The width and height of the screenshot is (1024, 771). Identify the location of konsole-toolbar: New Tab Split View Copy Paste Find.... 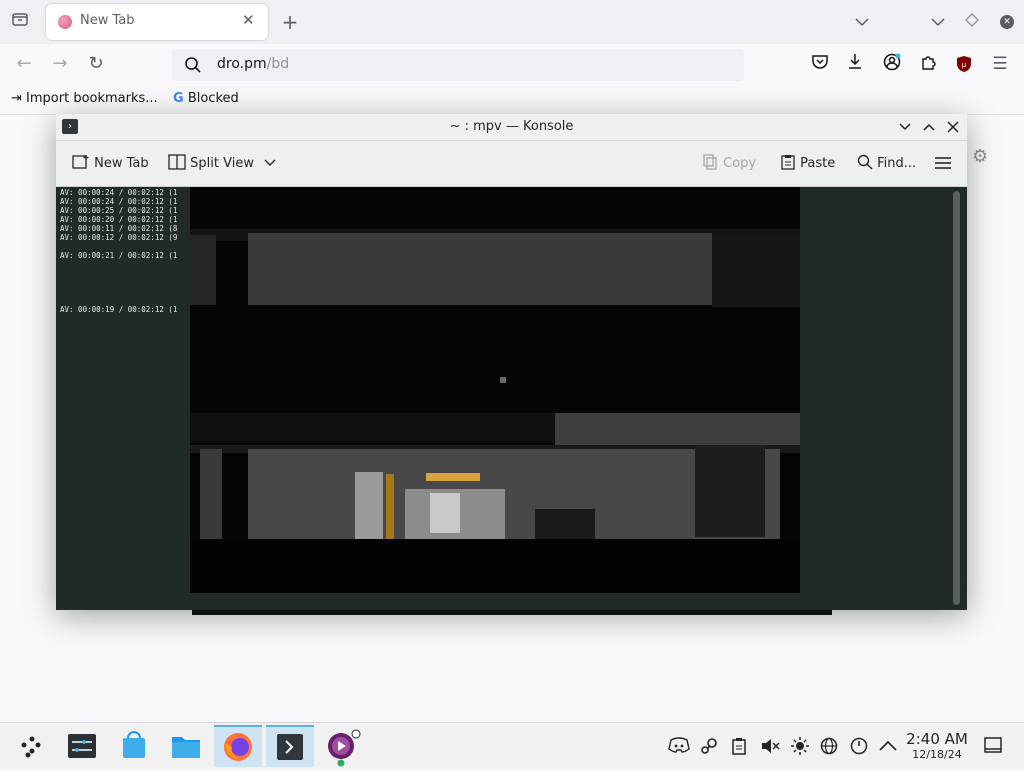
(511, 164).